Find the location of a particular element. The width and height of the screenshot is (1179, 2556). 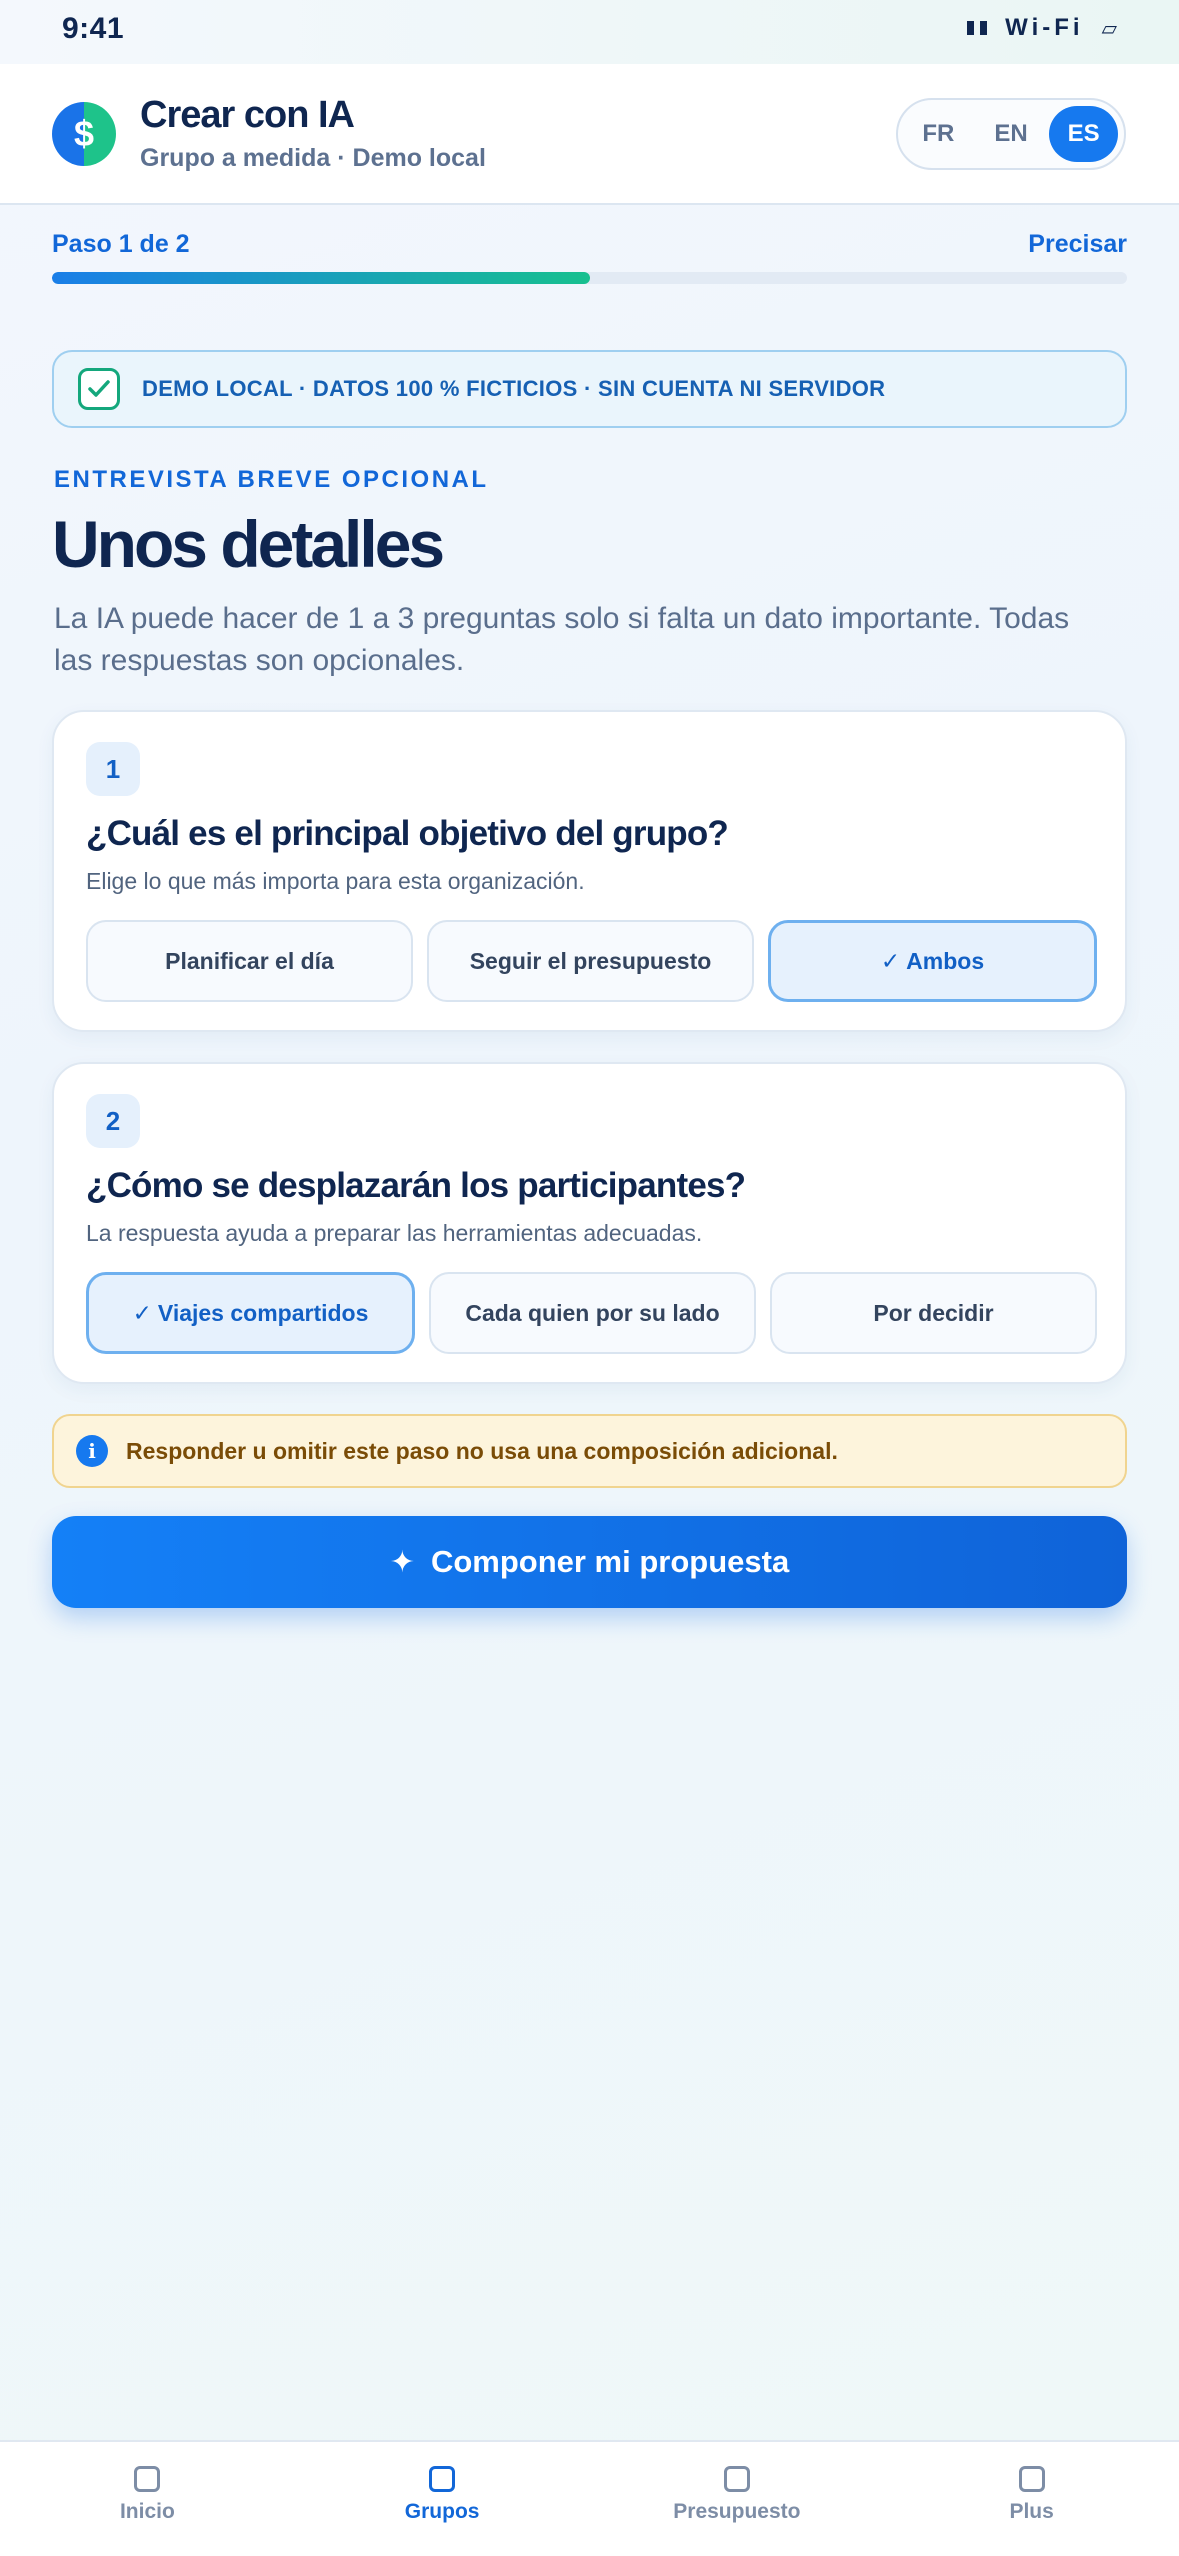

option-label: Ambos is located at coordinates (945, 960).